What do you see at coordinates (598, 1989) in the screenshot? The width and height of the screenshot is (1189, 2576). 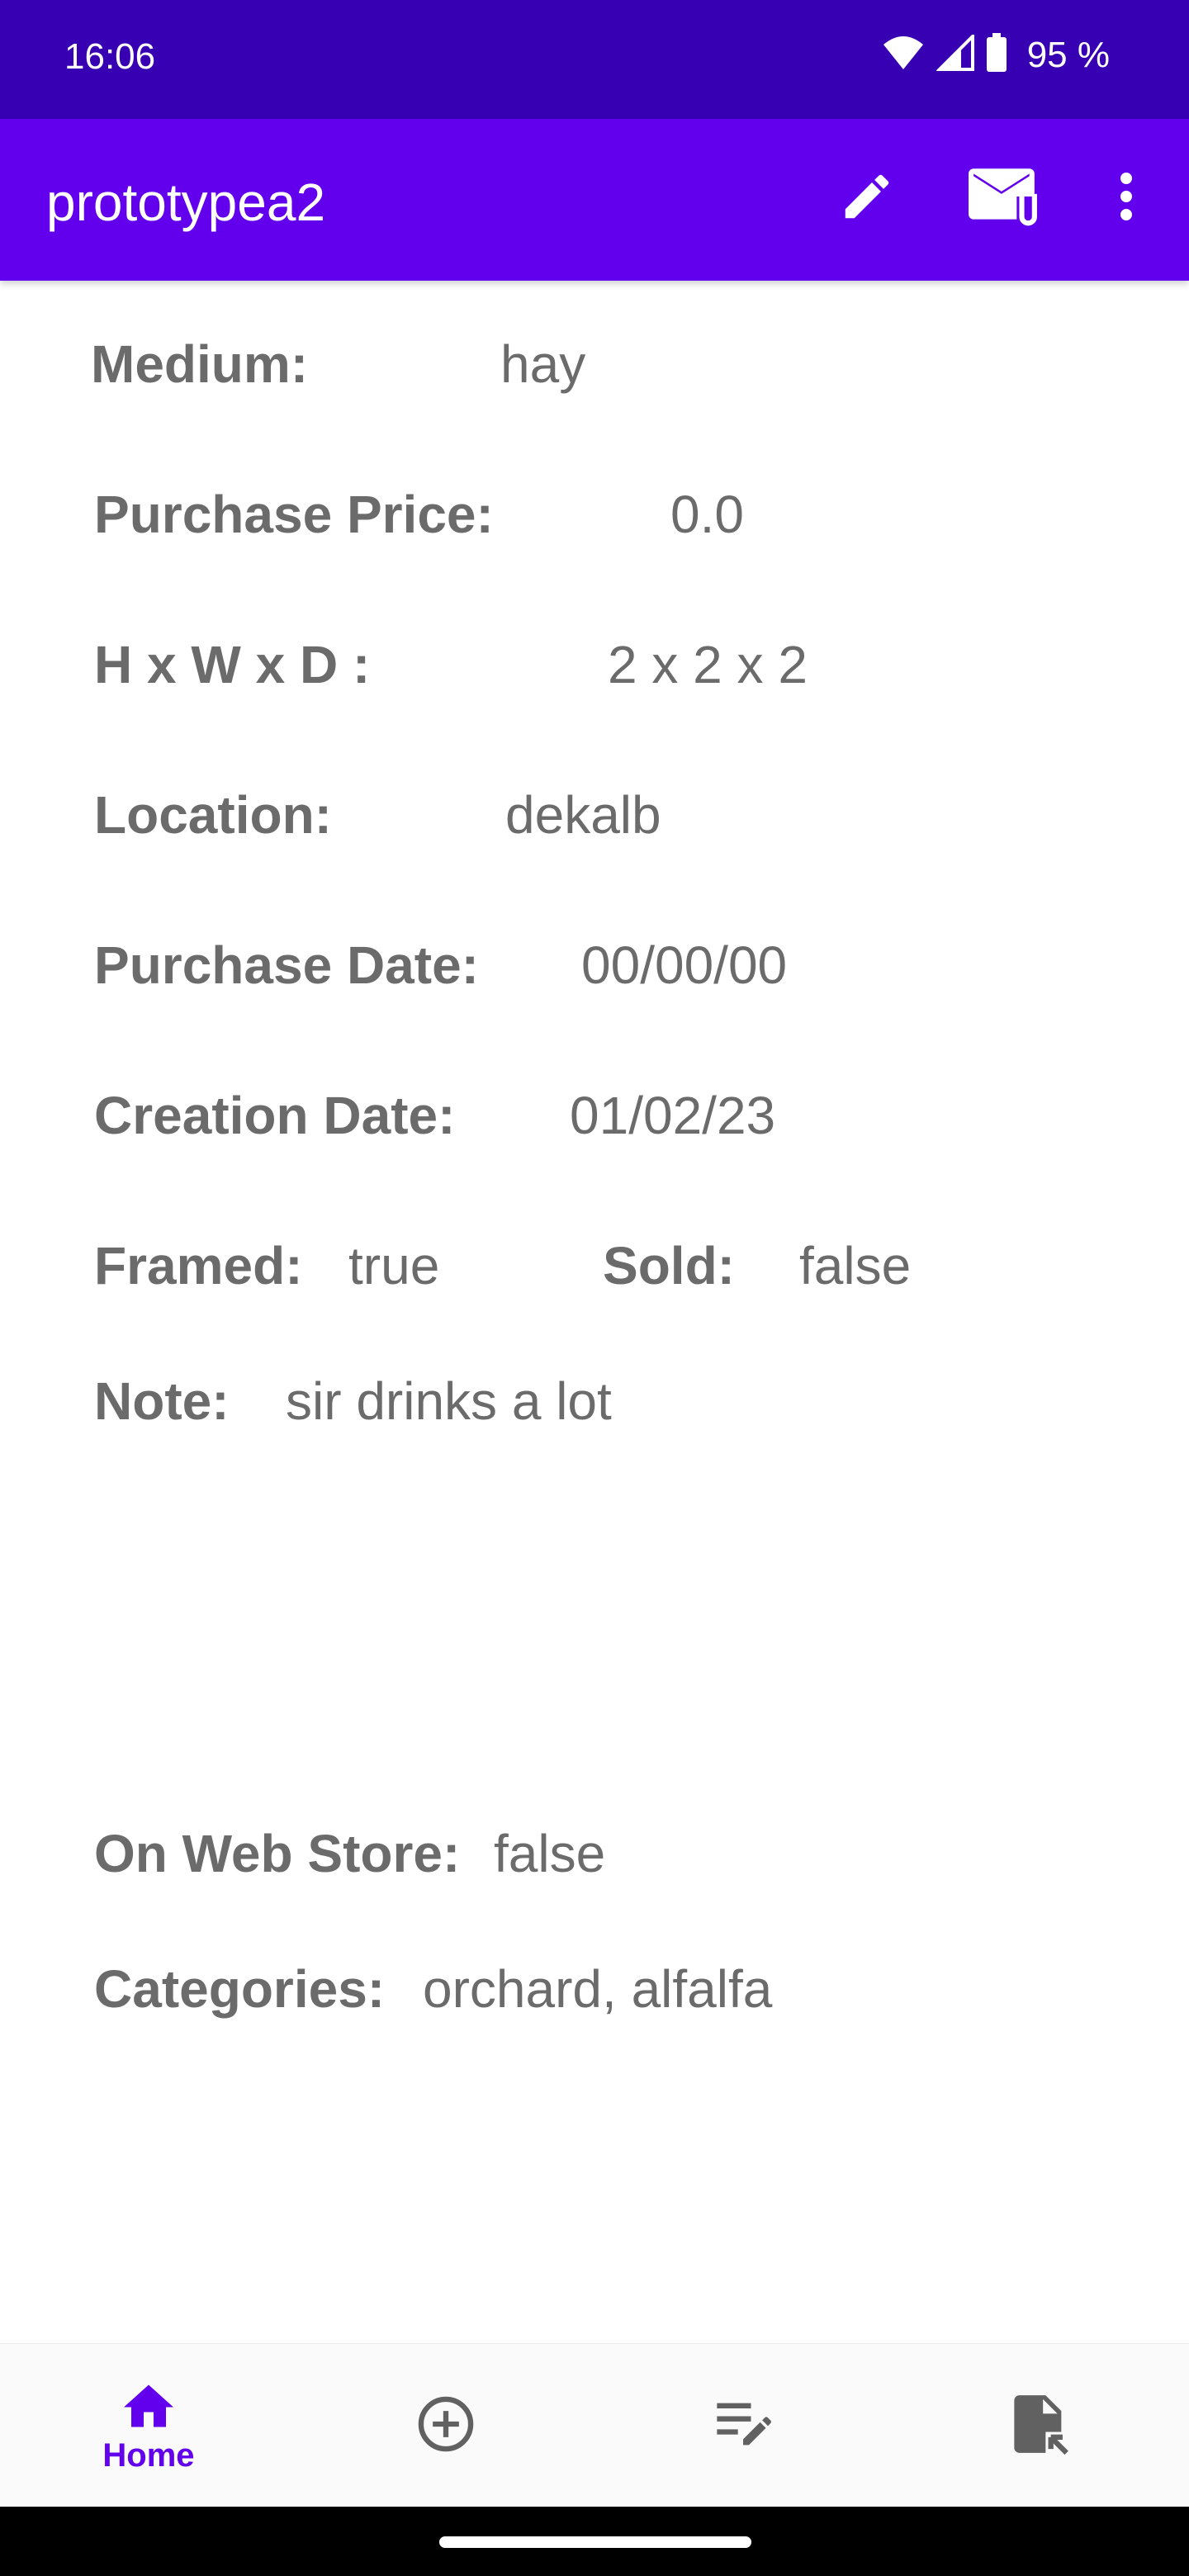 I see `categories-value: orchard, alfalfa` at bounding box center [598, 1989].